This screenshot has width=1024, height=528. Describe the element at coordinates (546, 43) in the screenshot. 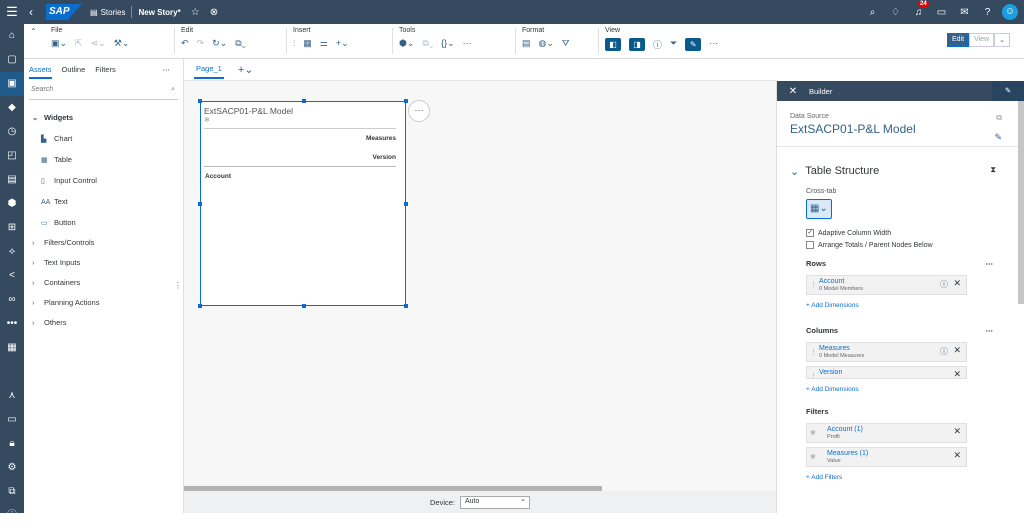

I see `palette-icon: ◍⌄` at that location.